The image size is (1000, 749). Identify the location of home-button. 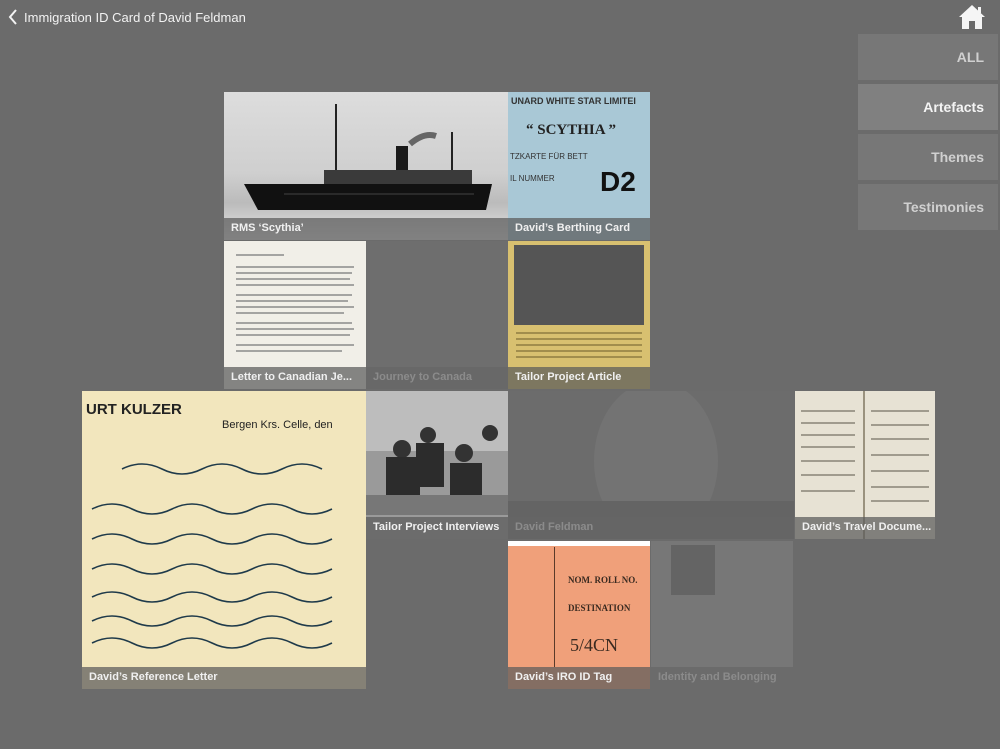
(972, 17).